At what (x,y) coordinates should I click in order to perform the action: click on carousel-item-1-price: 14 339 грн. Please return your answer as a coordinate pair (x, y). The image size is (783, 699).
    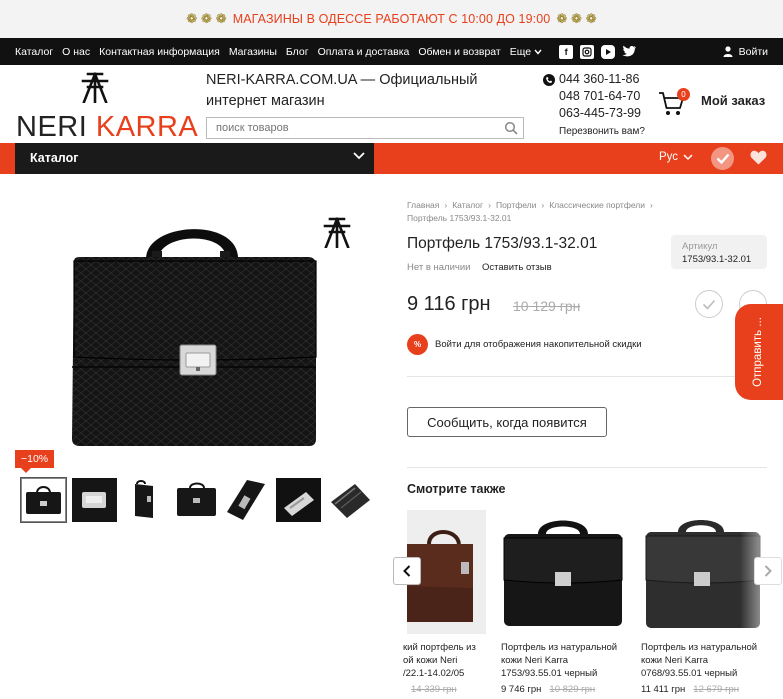
    Looking at the image, I should click on (434, 689).